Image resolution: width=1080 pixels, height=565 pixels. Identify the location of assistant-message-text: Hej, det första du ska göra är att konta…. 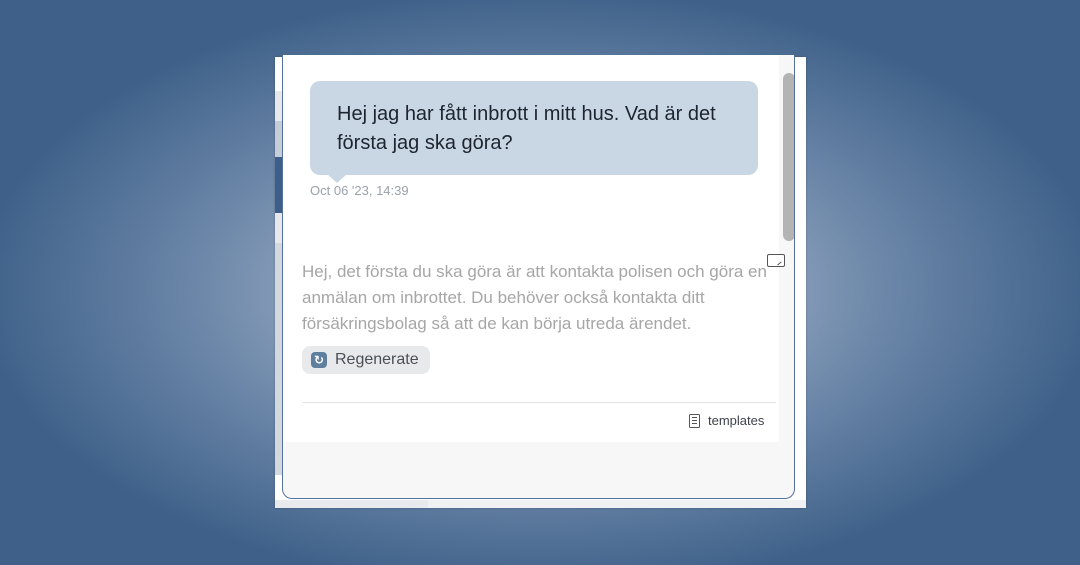
(534, 297).